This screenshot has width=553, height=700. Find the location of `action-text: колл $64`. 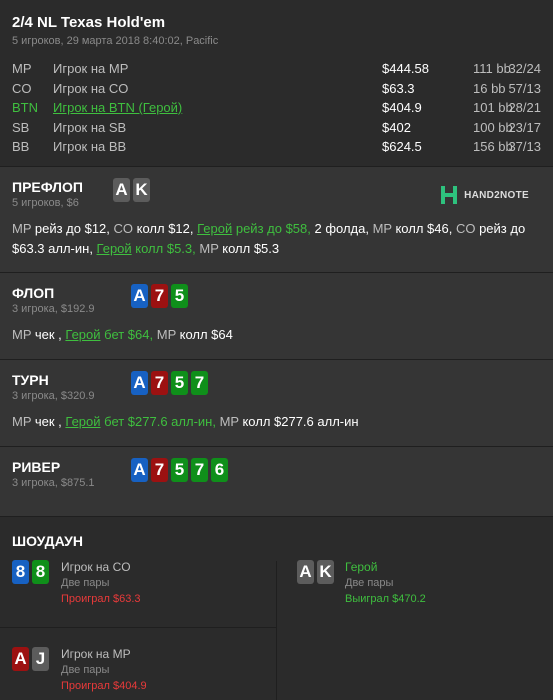

action-text: колл $64 is located at coordinates (204, 334).